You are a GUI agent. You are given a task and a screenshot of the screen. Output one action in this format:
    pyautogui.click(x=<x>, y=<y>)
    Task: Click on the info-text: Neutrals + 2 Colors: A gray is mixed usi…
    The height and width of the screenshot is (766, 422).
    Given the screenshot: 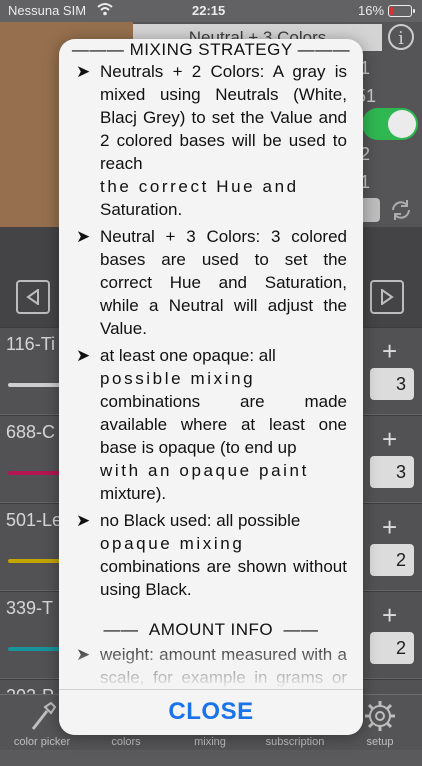 What is the action you would take?
    pyautogui.click(x=223, y=117)
    